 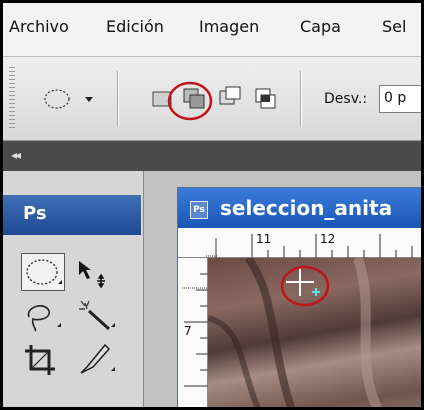 I want to click on subtract-from-selection-button, so click(x=230, y=99).